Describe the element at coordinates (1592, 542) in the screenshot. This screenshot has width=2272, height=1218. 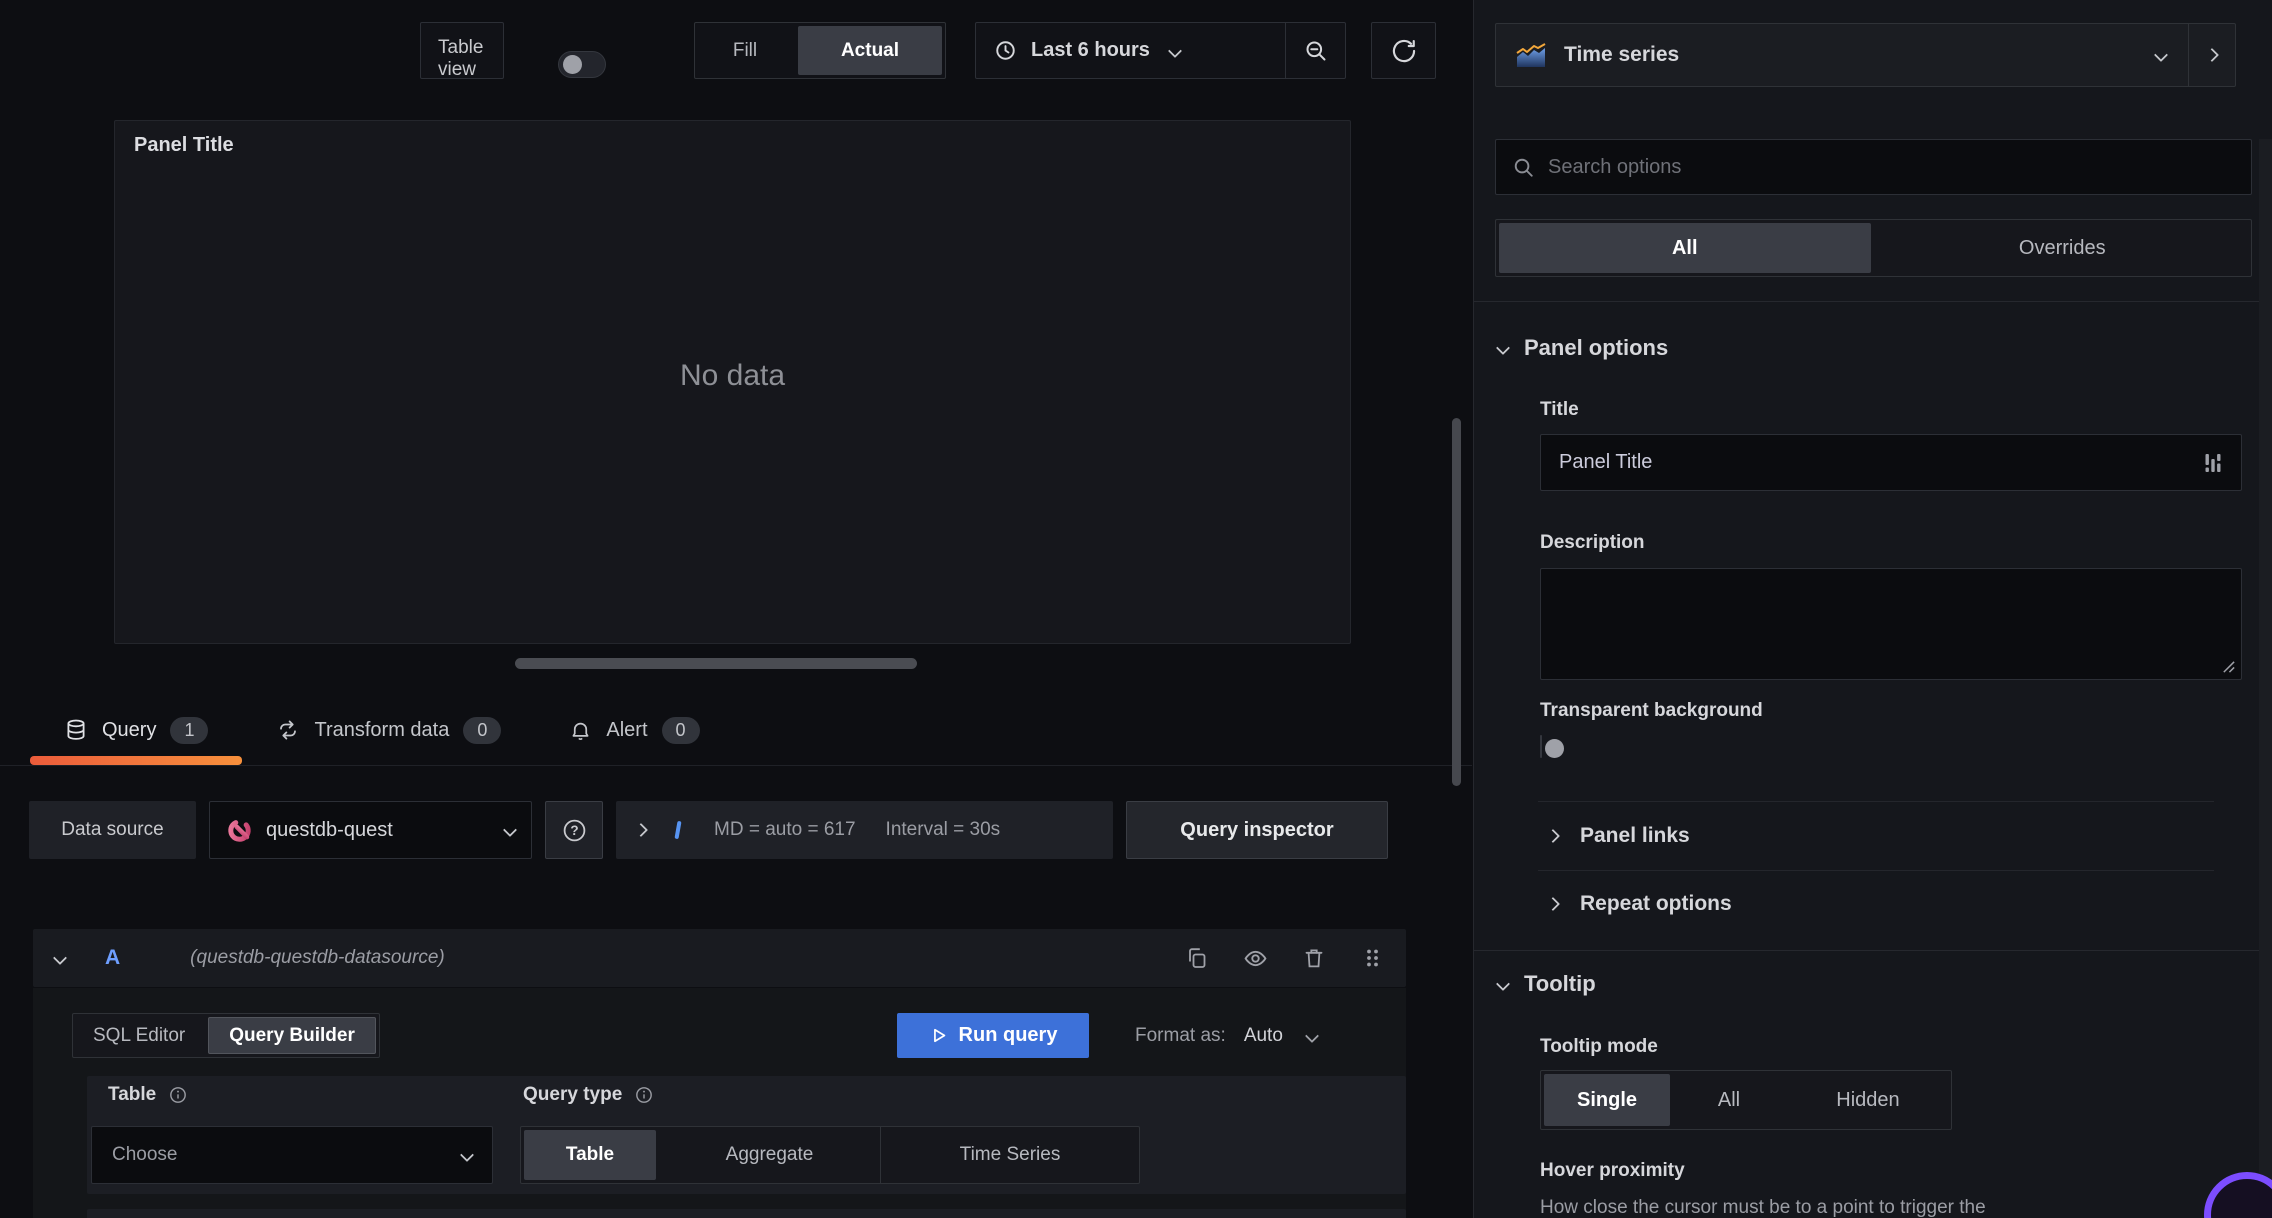
I see `description-label: Description` at that location.